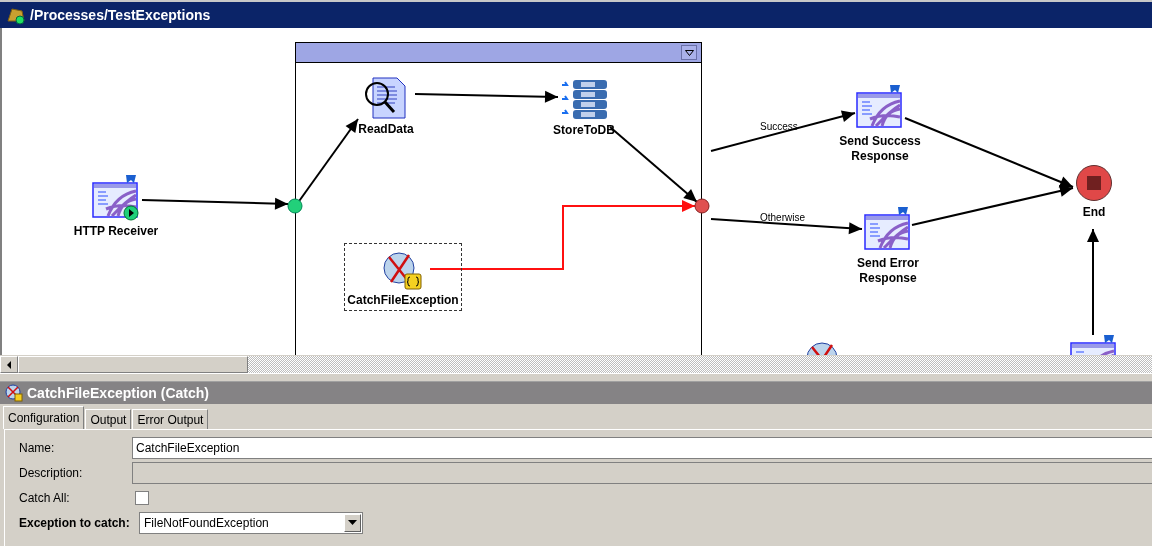 Image resolution: width=1152 pixels, height=546 pixels. Describe the element at coordinates (880, 149) in the screenshot. I see `node-label: Send Success Response` at that location.